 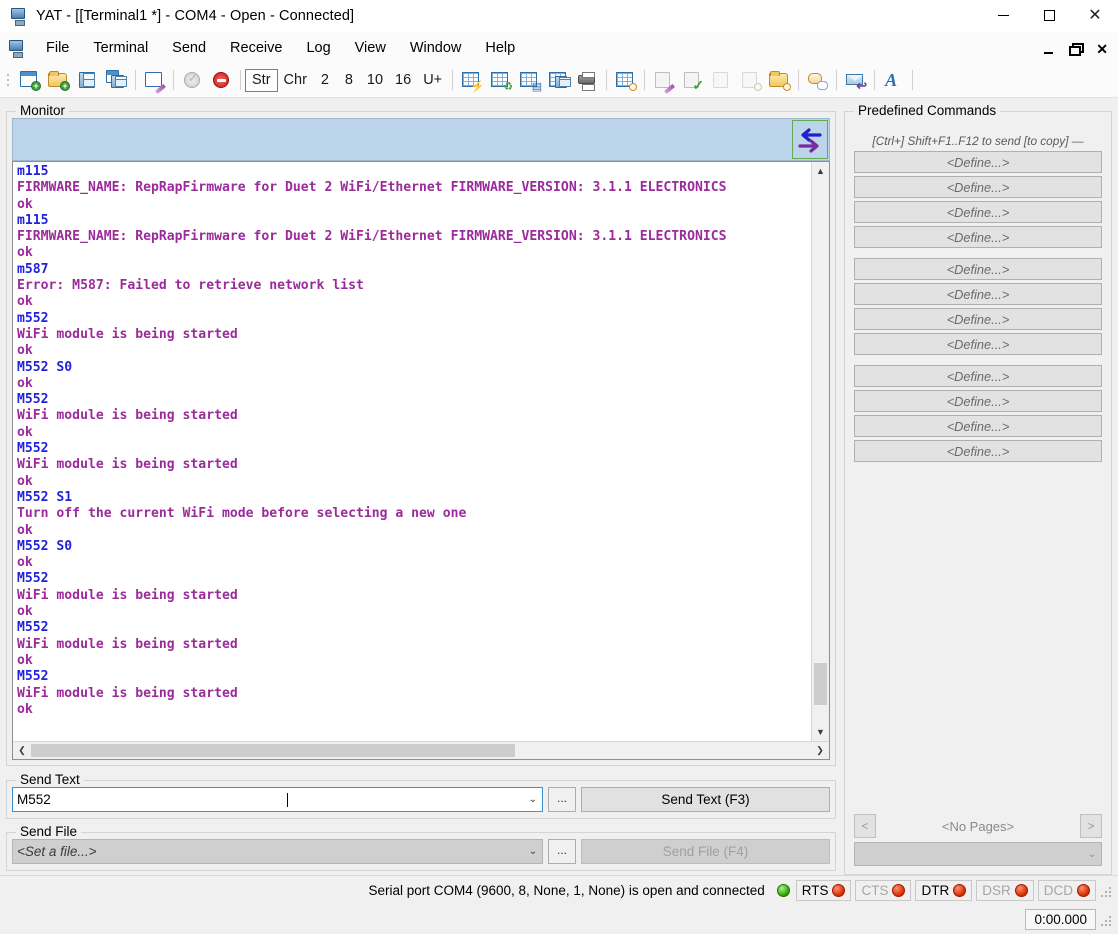 I want to click on menu-item-help: Help, so click(x=500, y=48).